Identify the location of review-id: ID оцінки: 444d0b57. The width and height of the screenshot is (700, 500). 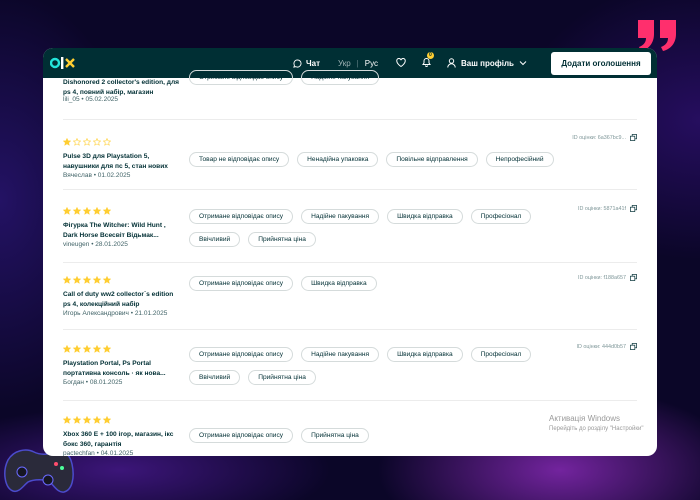
(607, 346).